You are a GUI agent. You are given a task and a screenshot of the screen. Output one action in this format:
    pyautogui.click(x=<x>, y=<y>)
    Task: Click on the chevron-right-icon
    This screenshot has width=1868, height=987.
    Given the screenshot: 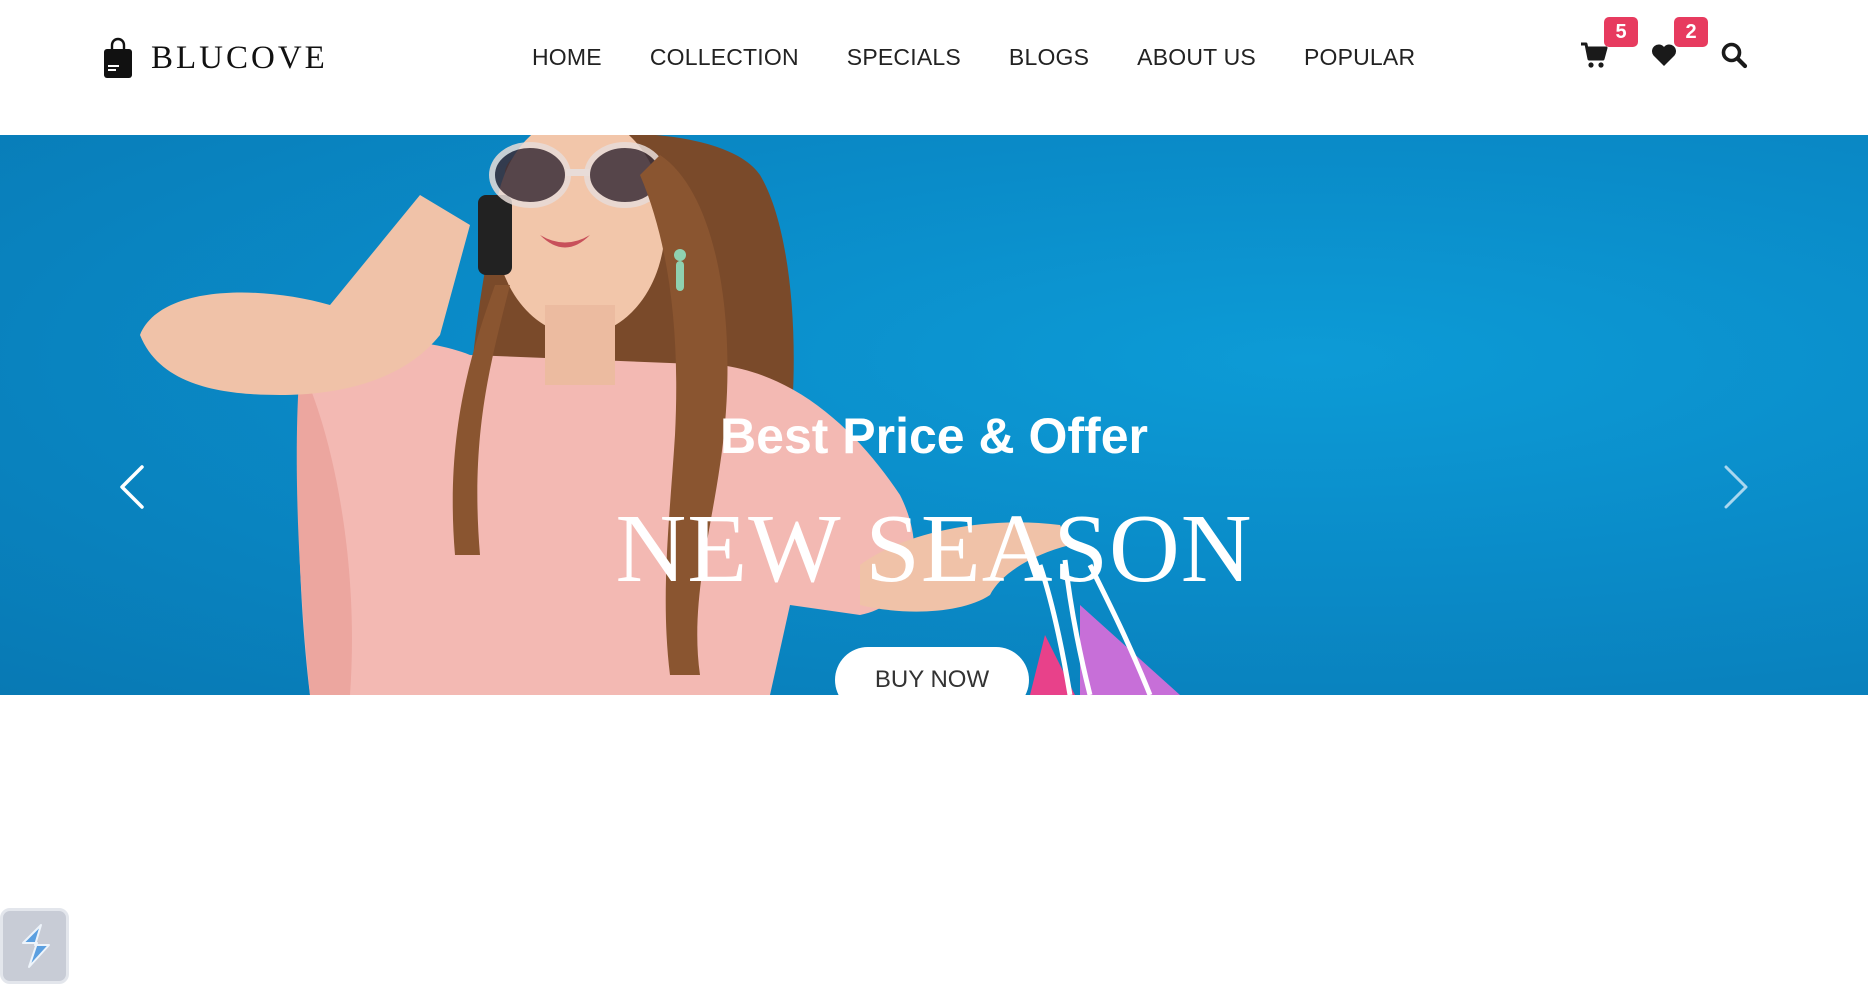 What is the action you would take?
    pyautogui.click(x=1736, y=487)
    